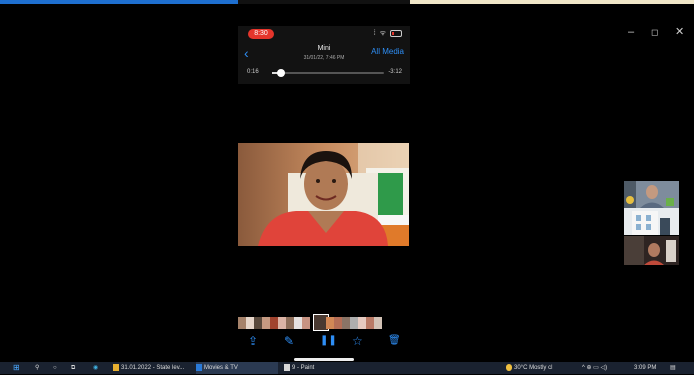  Describe the element at coordinates (119, 2) in the screenshot. I see `top-accent-bar` at that location.